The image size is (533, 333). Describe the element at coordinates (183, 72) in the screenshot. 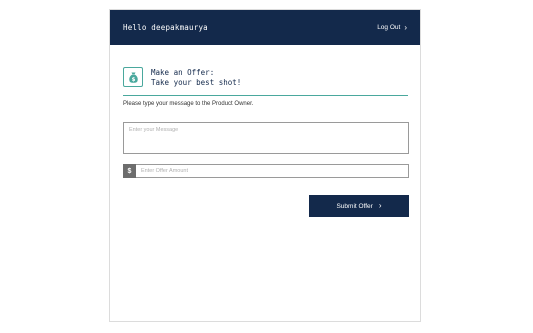

I see `offer-title-line1: Make an Offer:` at that location.